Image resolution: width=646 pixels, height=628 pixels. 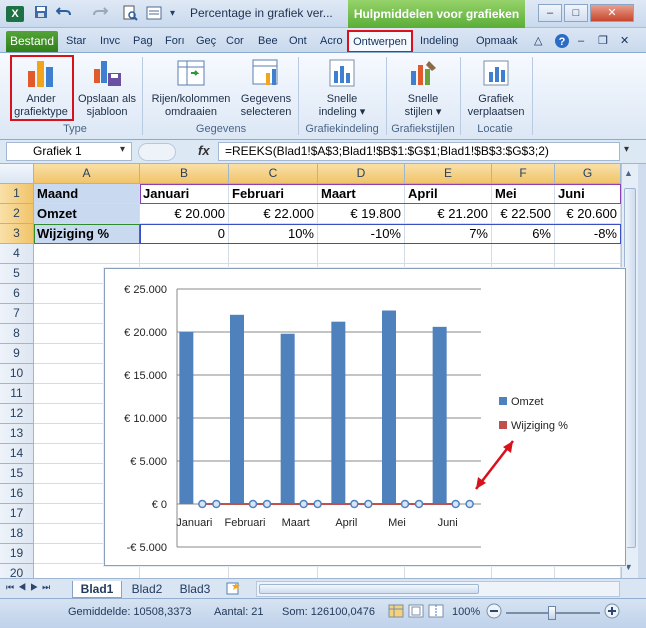 What do you see at coordinates (332, 41) in the screenshot?
I see `tab-acrobat: Acro` at bounding box center [332, 41].